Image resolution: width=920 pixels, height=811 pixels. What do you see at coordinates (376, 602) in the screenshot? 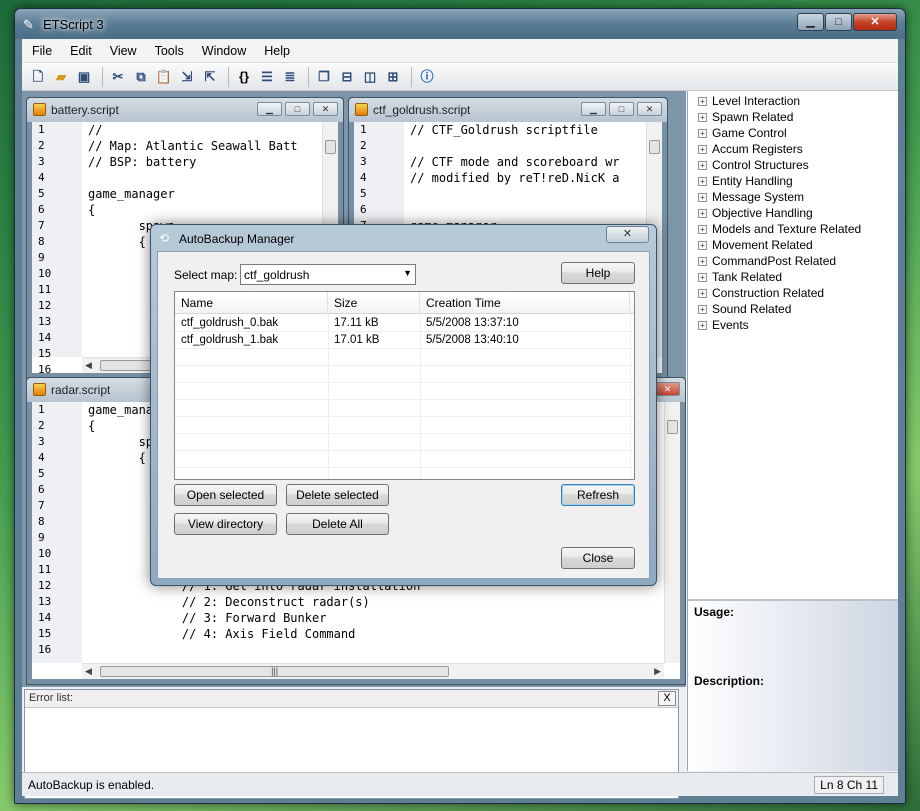
I see `code-line: // 2: Deconstruct radar(s)` at bounding box center [376, 602].